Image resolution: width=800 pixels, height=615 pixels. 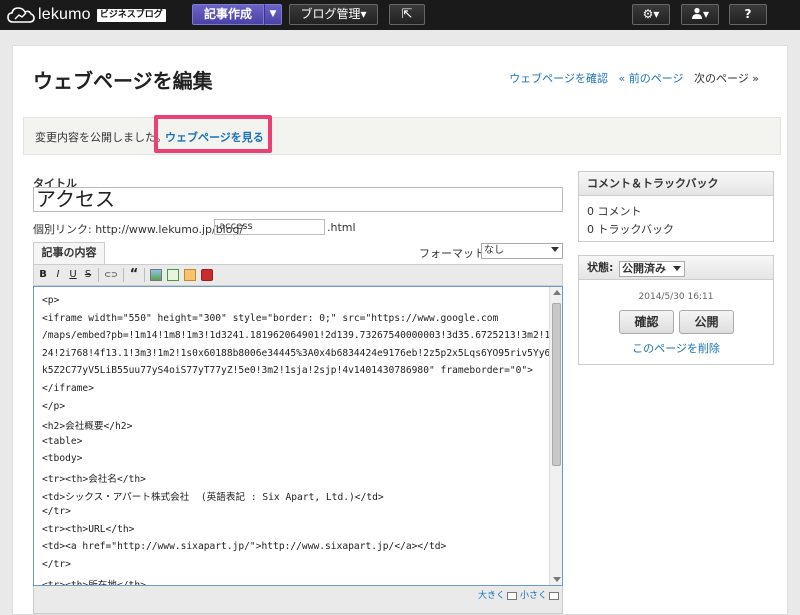 What do you see at coordinates (94, 582) in the screenshot?
I see `editor-line: <tr><th>所在地</th>` at bounding box center [94, 582].